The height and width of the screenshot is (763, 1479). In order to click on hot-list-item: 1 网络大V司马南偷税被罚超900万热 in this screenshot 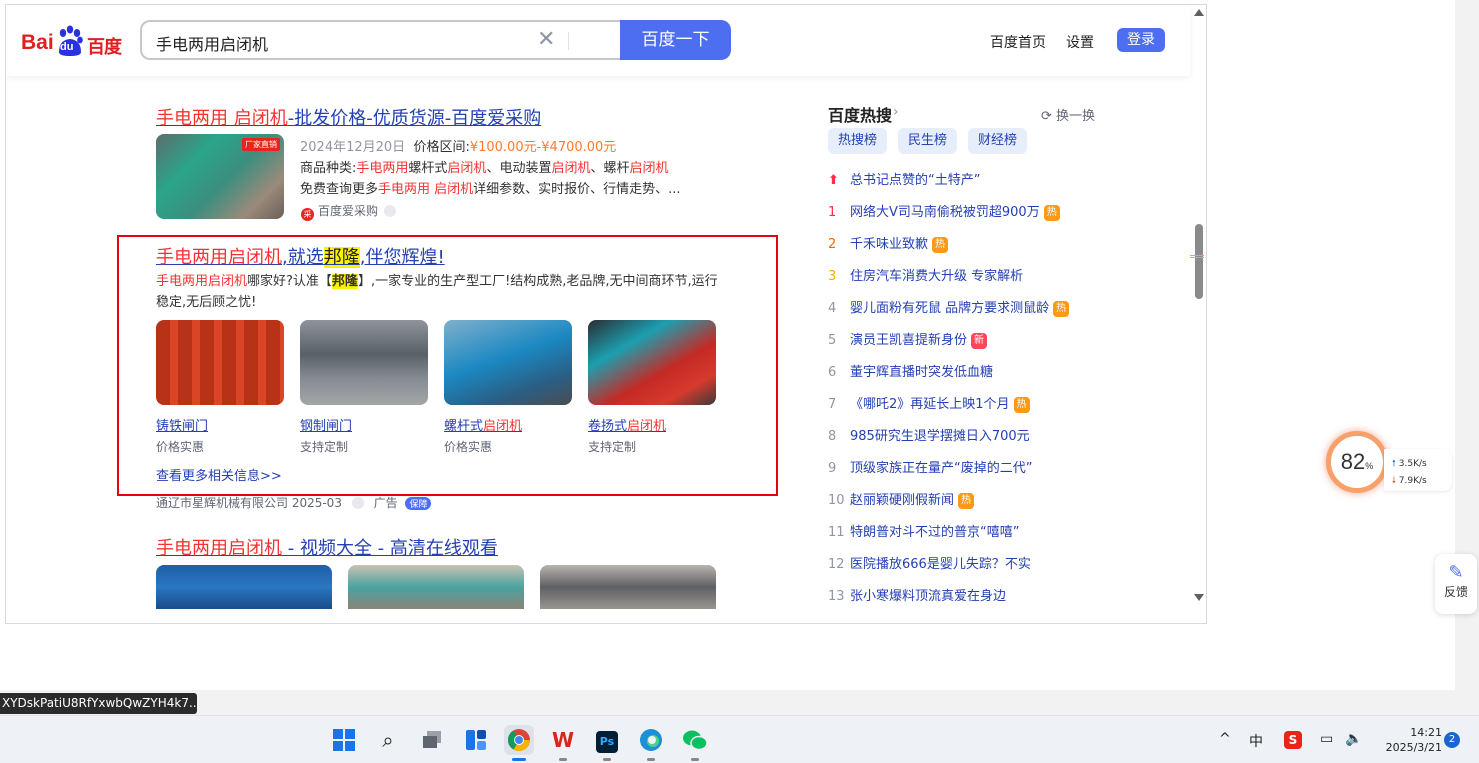, I will do `click(944, 211)`.